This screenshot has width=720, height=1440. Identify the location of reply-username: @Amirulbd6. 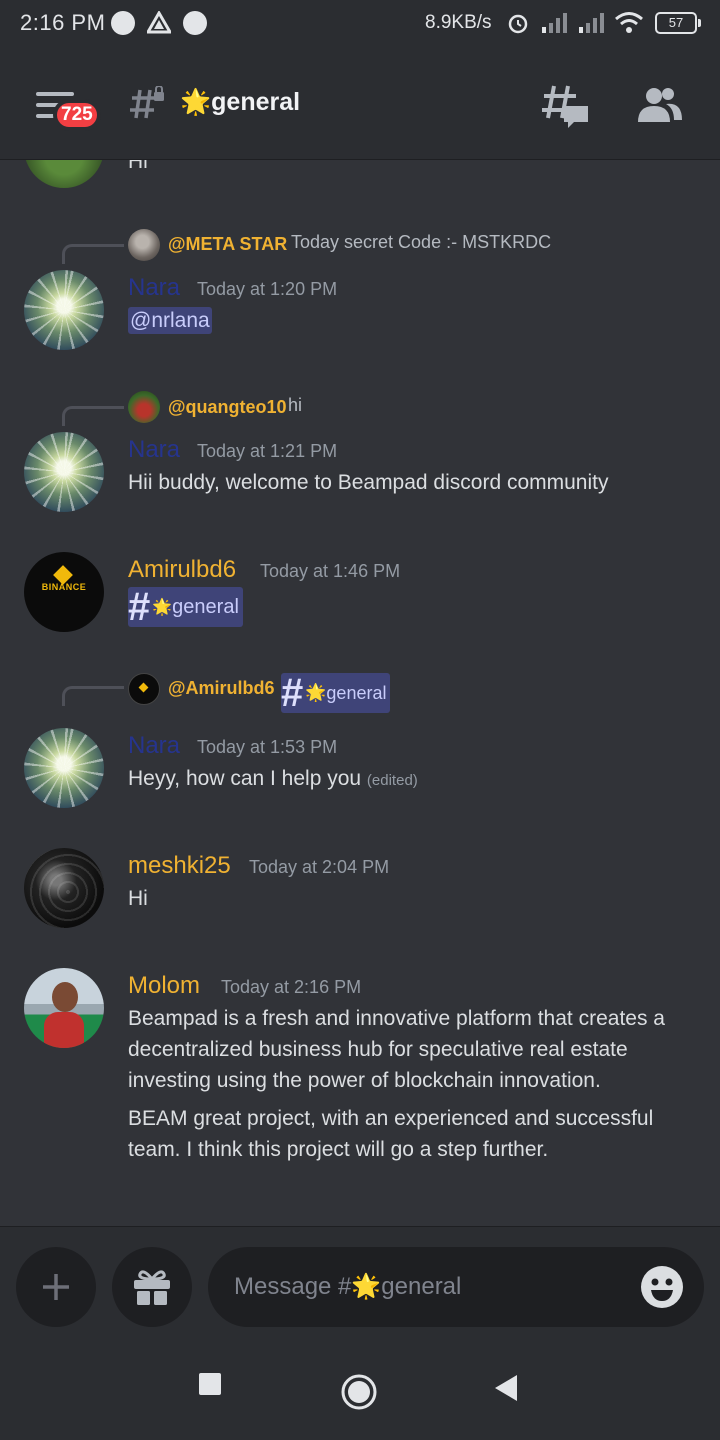
(221, 688).